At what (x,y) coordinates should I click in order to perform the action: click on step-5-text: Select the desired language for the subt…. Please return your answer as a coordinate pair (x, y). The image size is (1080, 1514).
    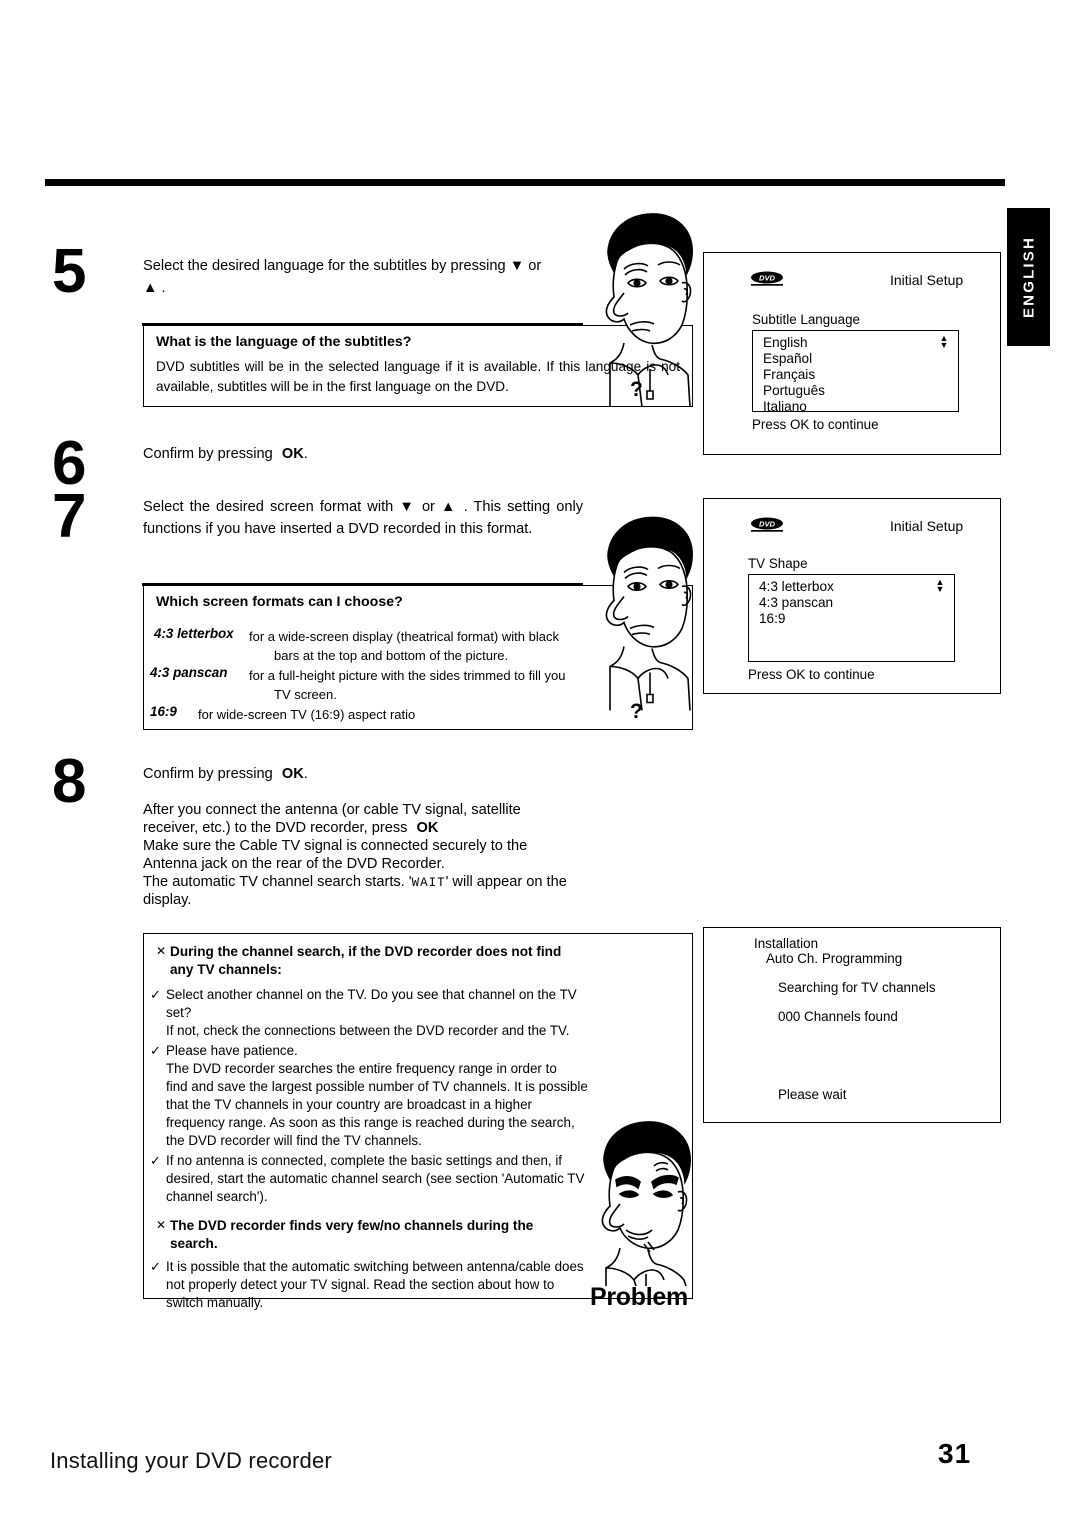
    Looking at the image, I should click on (324, 266).